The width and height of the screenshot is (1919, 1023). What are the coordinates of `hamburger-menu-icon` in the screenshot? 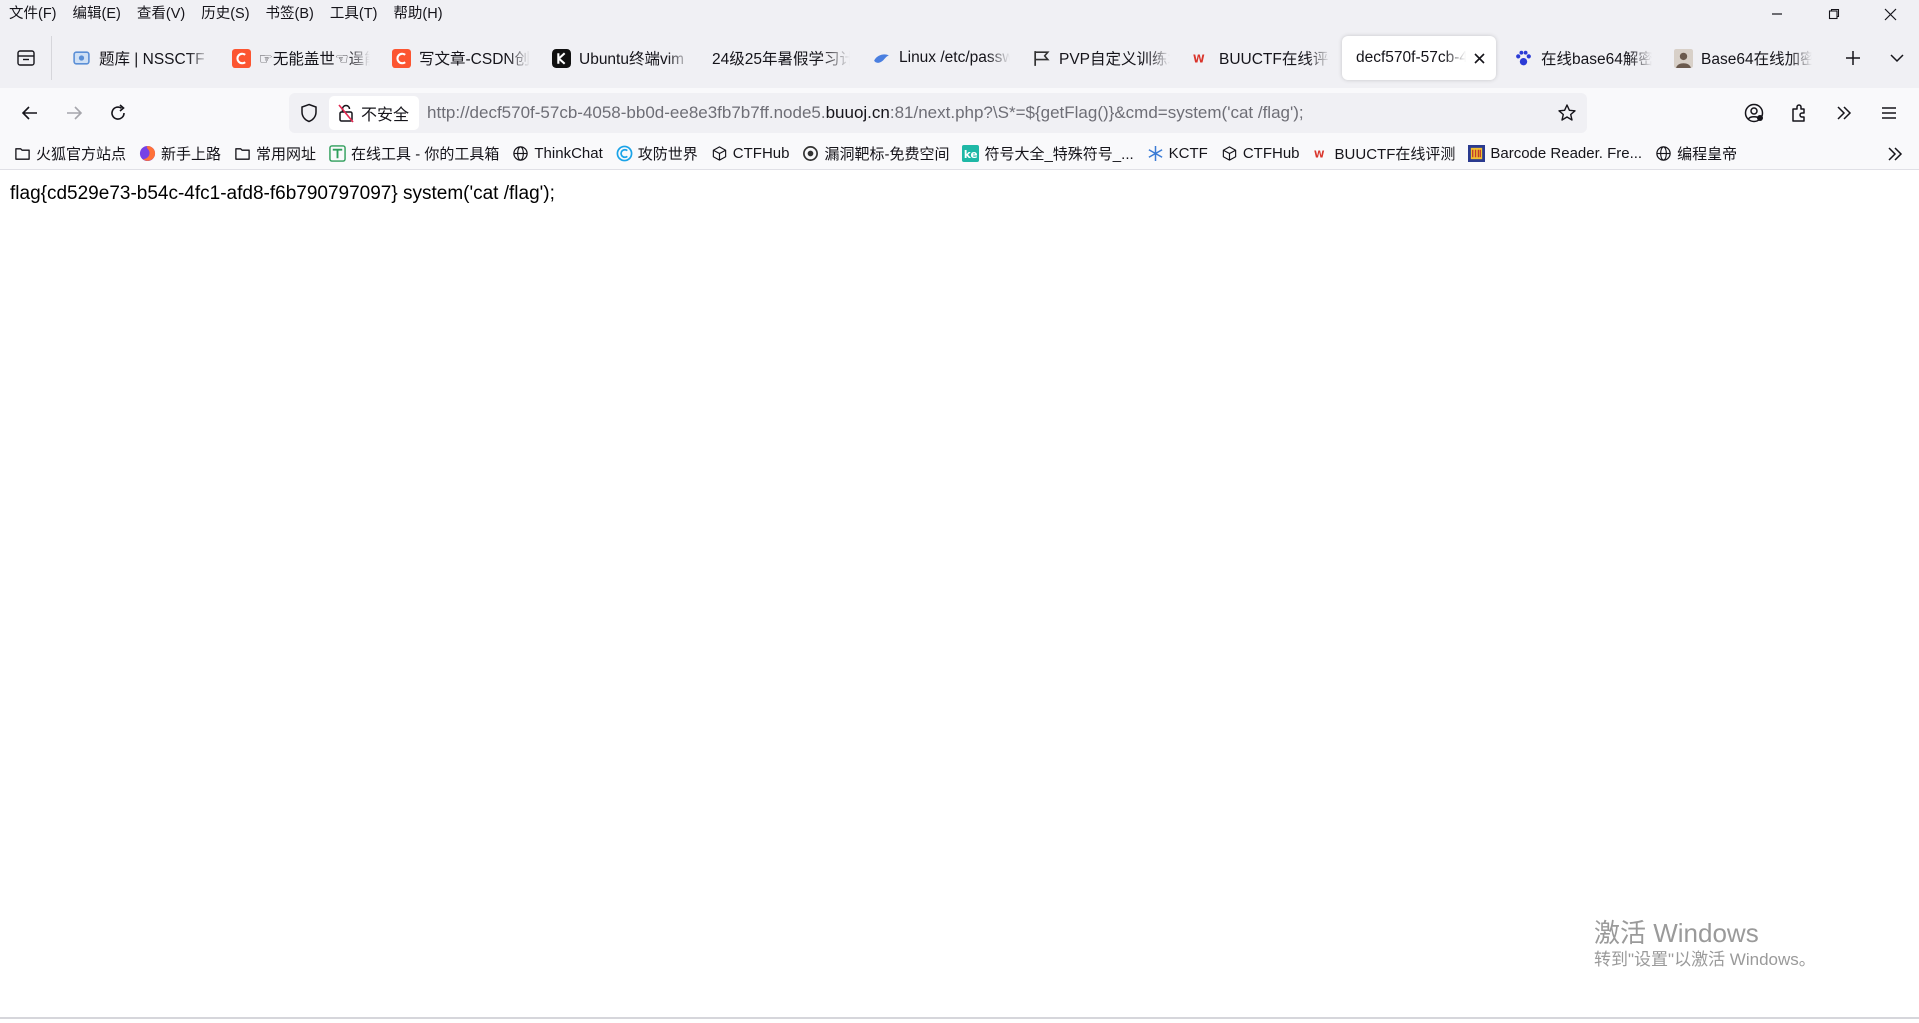 It's located at (1888, 113).